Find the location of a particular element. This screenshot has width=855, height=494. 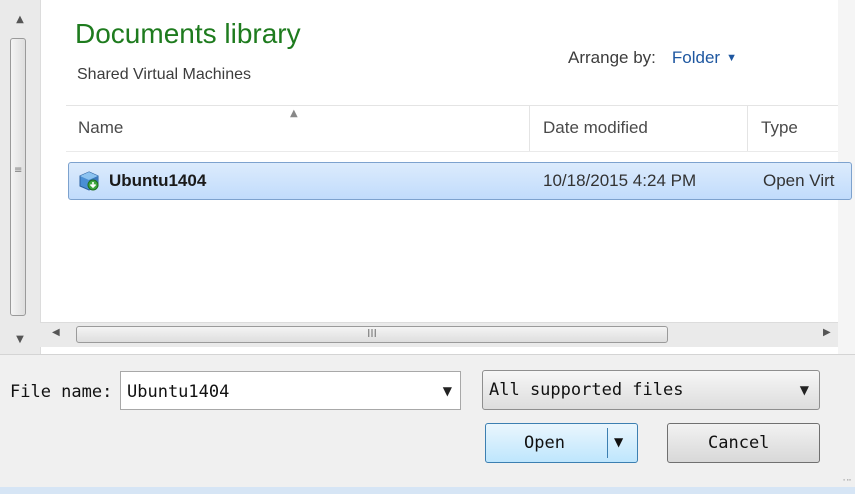

arrange-by: Arrange by: Folder ▼ is located at coordinates (652, 58).